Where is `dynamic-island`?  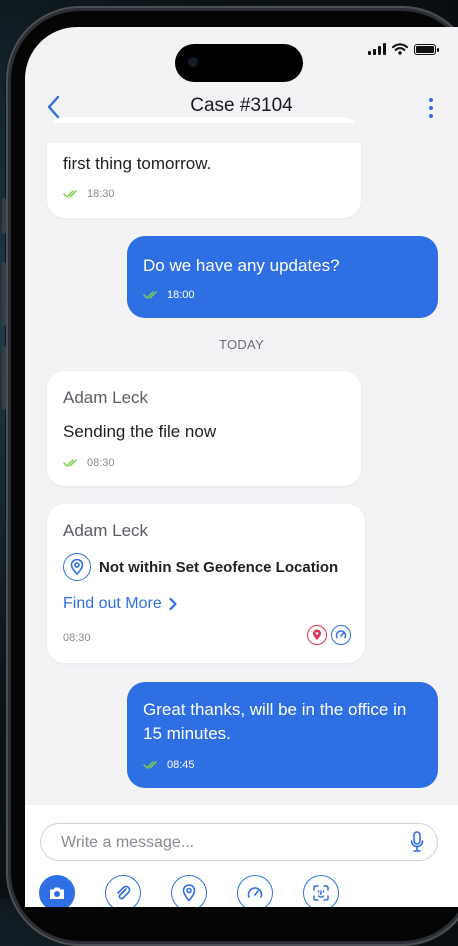
dynamic-island is located at coordinates (239, 63).